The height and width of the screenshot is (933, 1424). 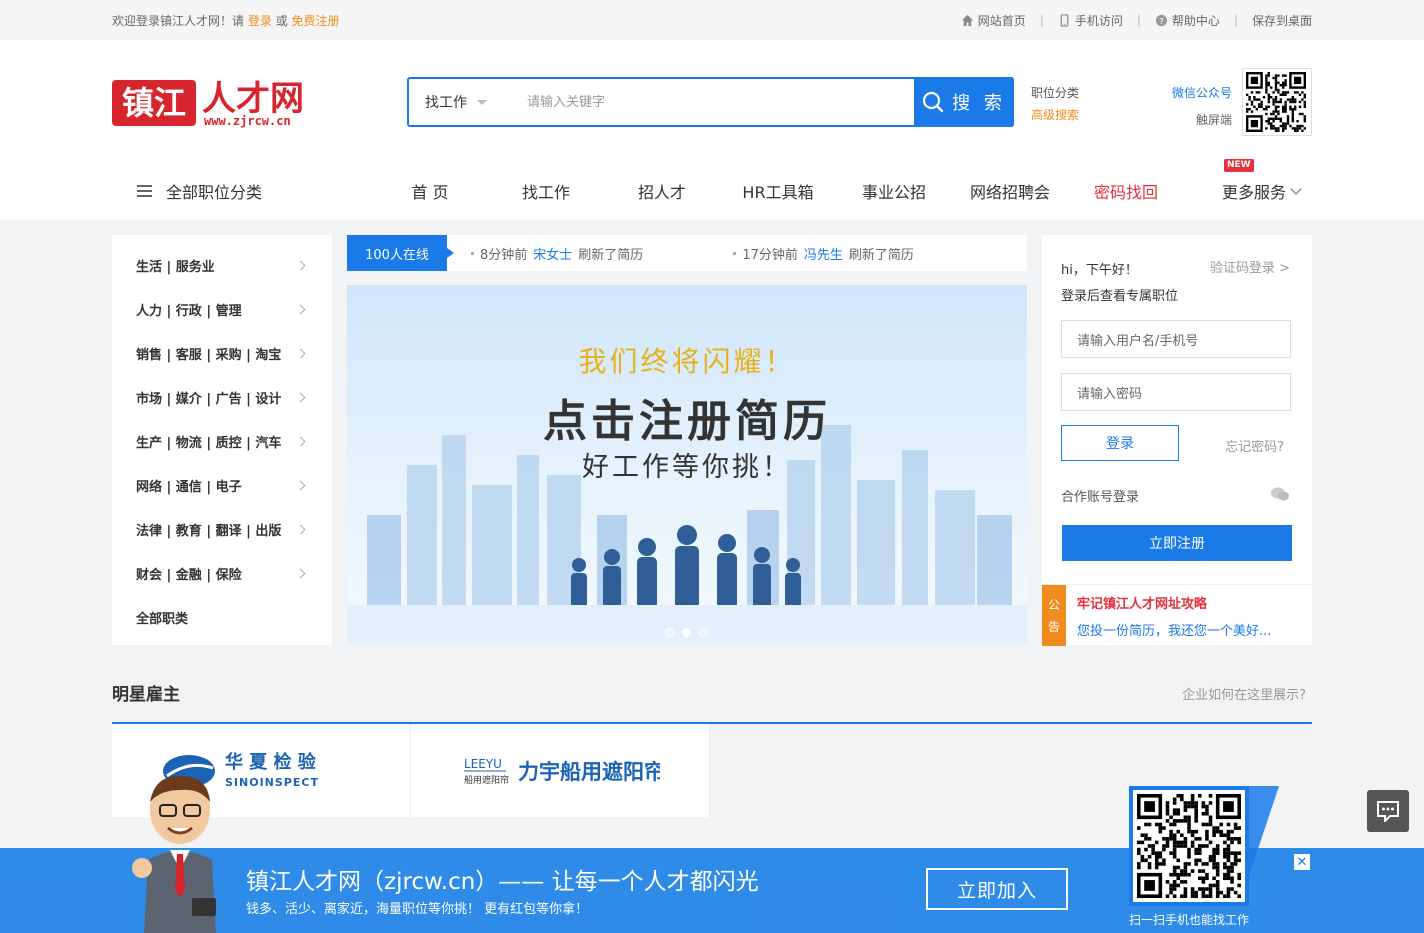 What do you see at coordinates (1010, 191) in the screenshot?
I see `nav-online-fair: 网络招聘会` at bounding box center [1010, 191].